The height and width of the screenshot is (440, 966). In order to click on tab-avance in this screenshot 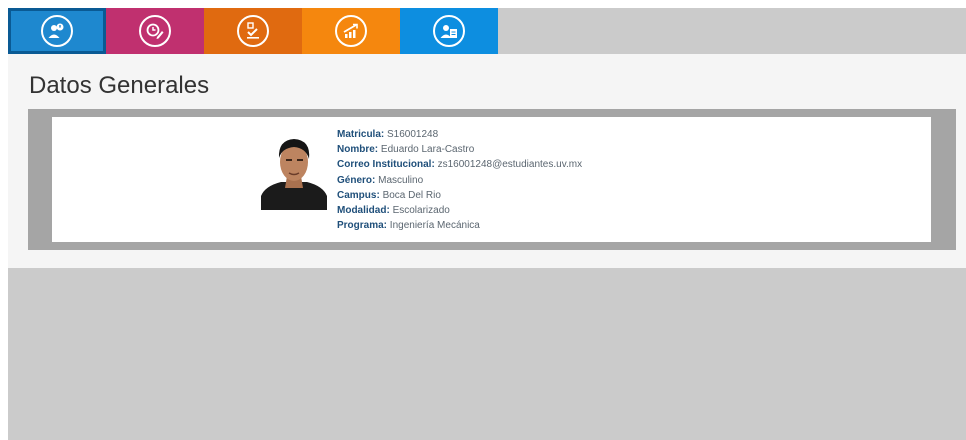, I will do `click(351, 31)`.